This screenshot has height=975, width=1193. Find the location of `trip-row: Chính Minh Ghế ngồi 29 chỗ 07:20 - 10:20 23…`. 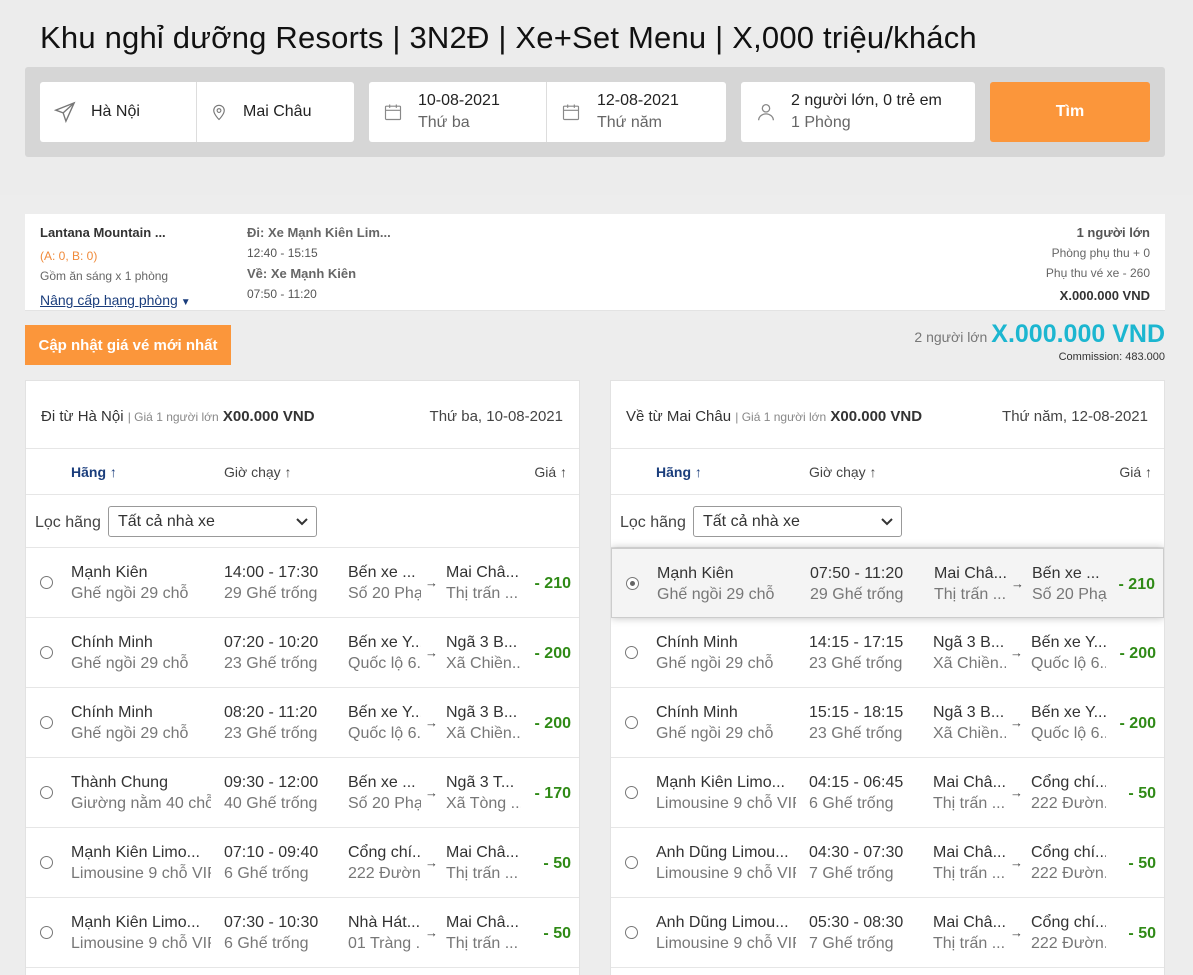

trip-row: Chính Minh Ghế ngồi 29 chỗ 07:20 - 10:20 23… is located at coordinates (302, 653).